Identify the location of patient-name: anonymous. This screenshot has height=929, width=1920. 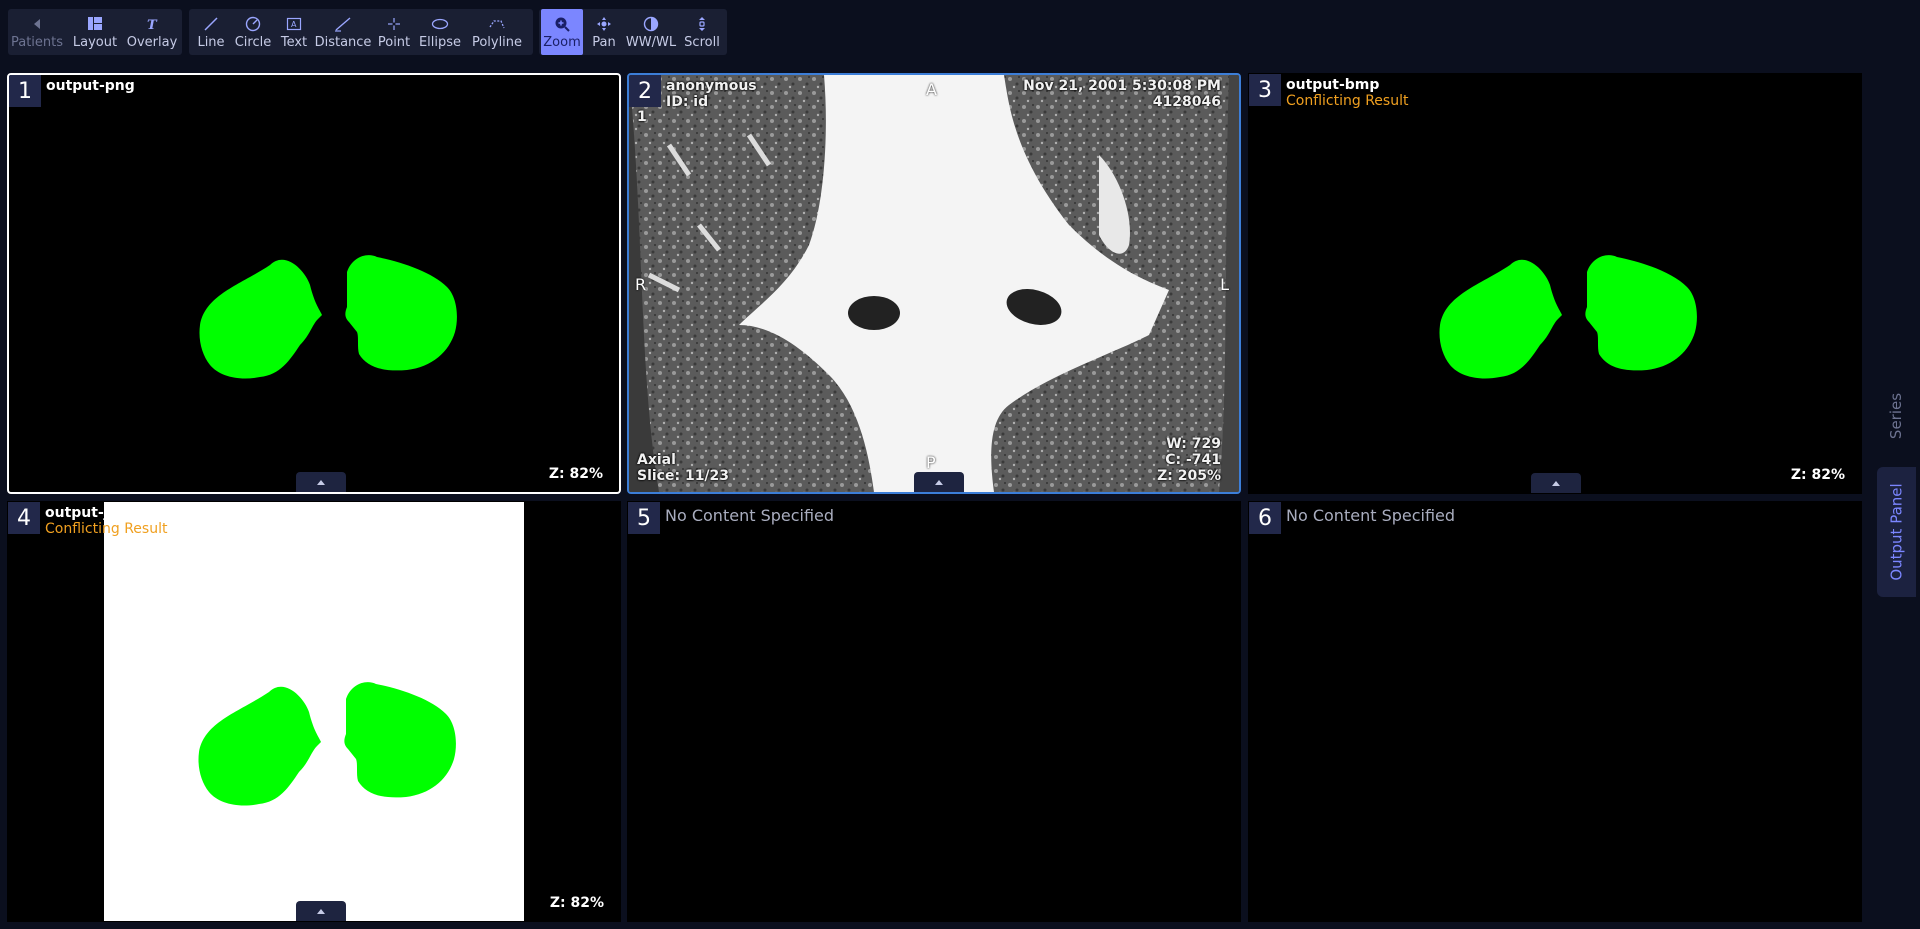
(711, 86).